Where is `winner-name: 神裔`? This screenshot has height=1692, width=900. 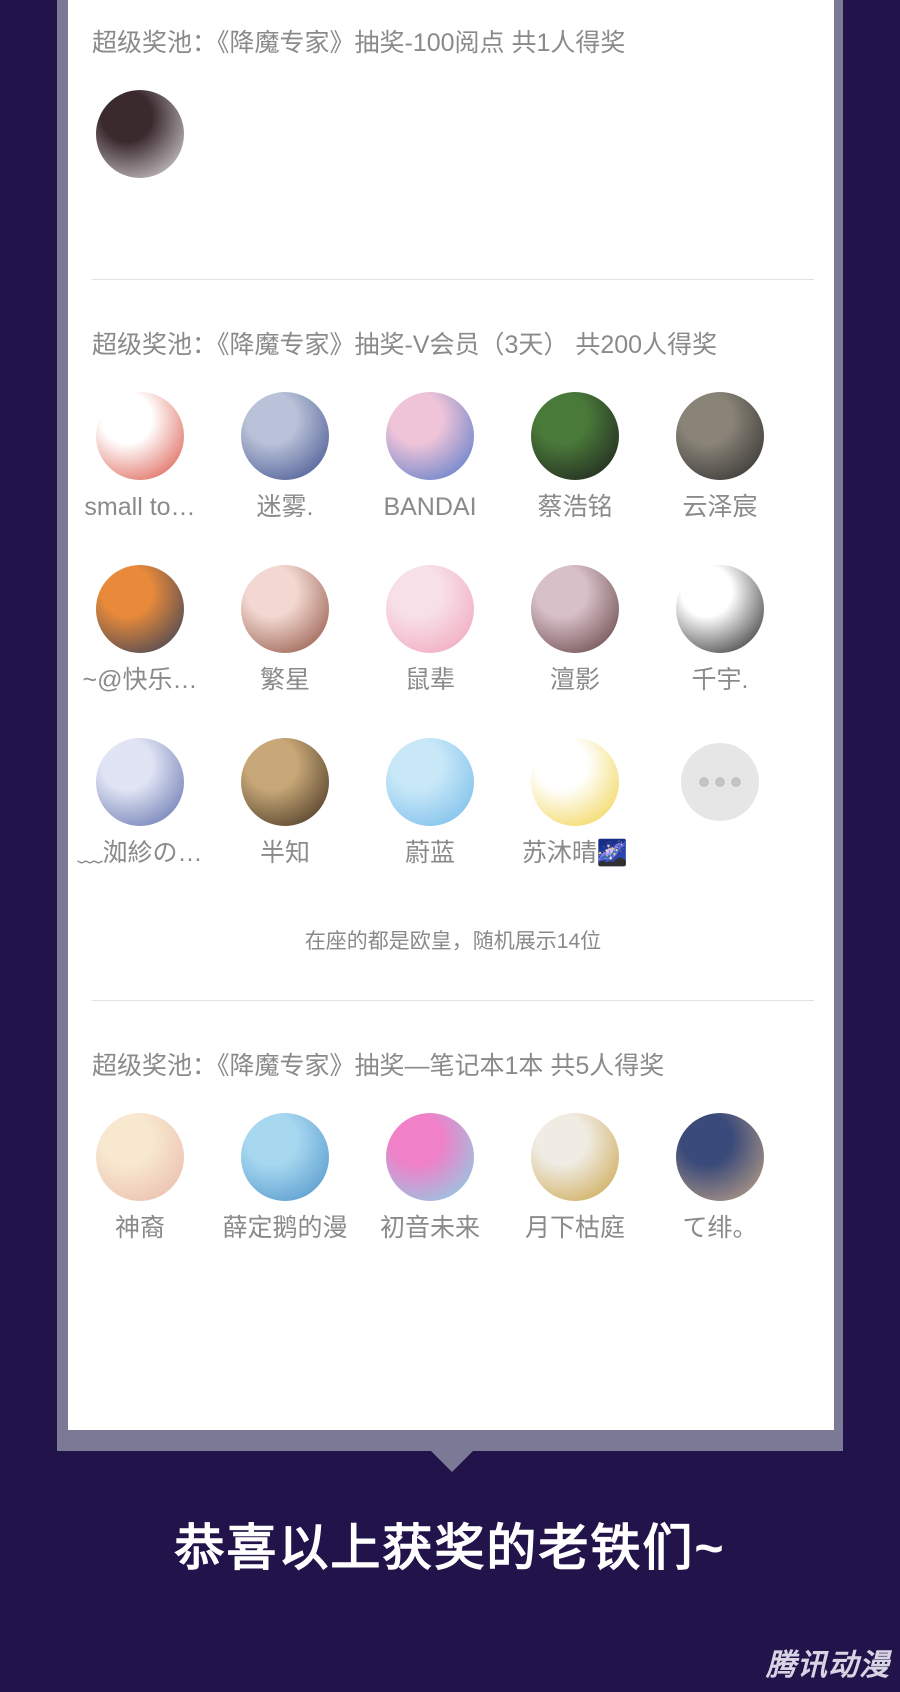 winner-name: 神裔 is located at coordinates (139, 1228).